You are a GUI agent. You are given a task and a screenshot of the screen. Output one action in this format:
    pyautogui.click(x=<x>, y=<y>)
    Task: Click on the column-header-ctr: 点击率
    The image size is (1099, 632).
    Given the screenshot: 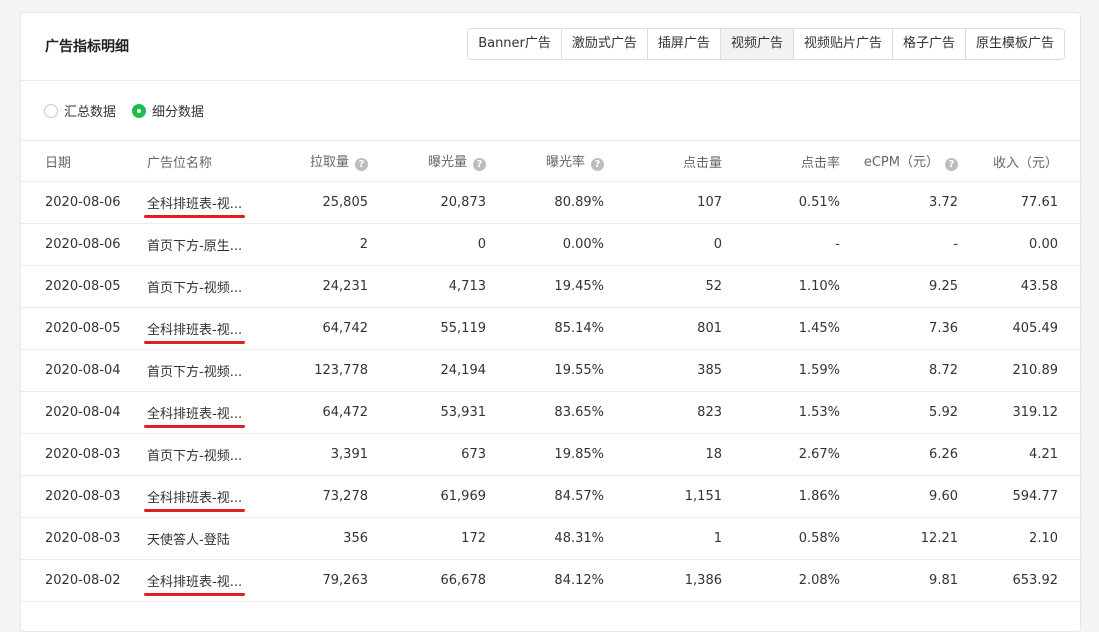 What is the action you would take?
    pyautogui.click(x=781, y=161)
    